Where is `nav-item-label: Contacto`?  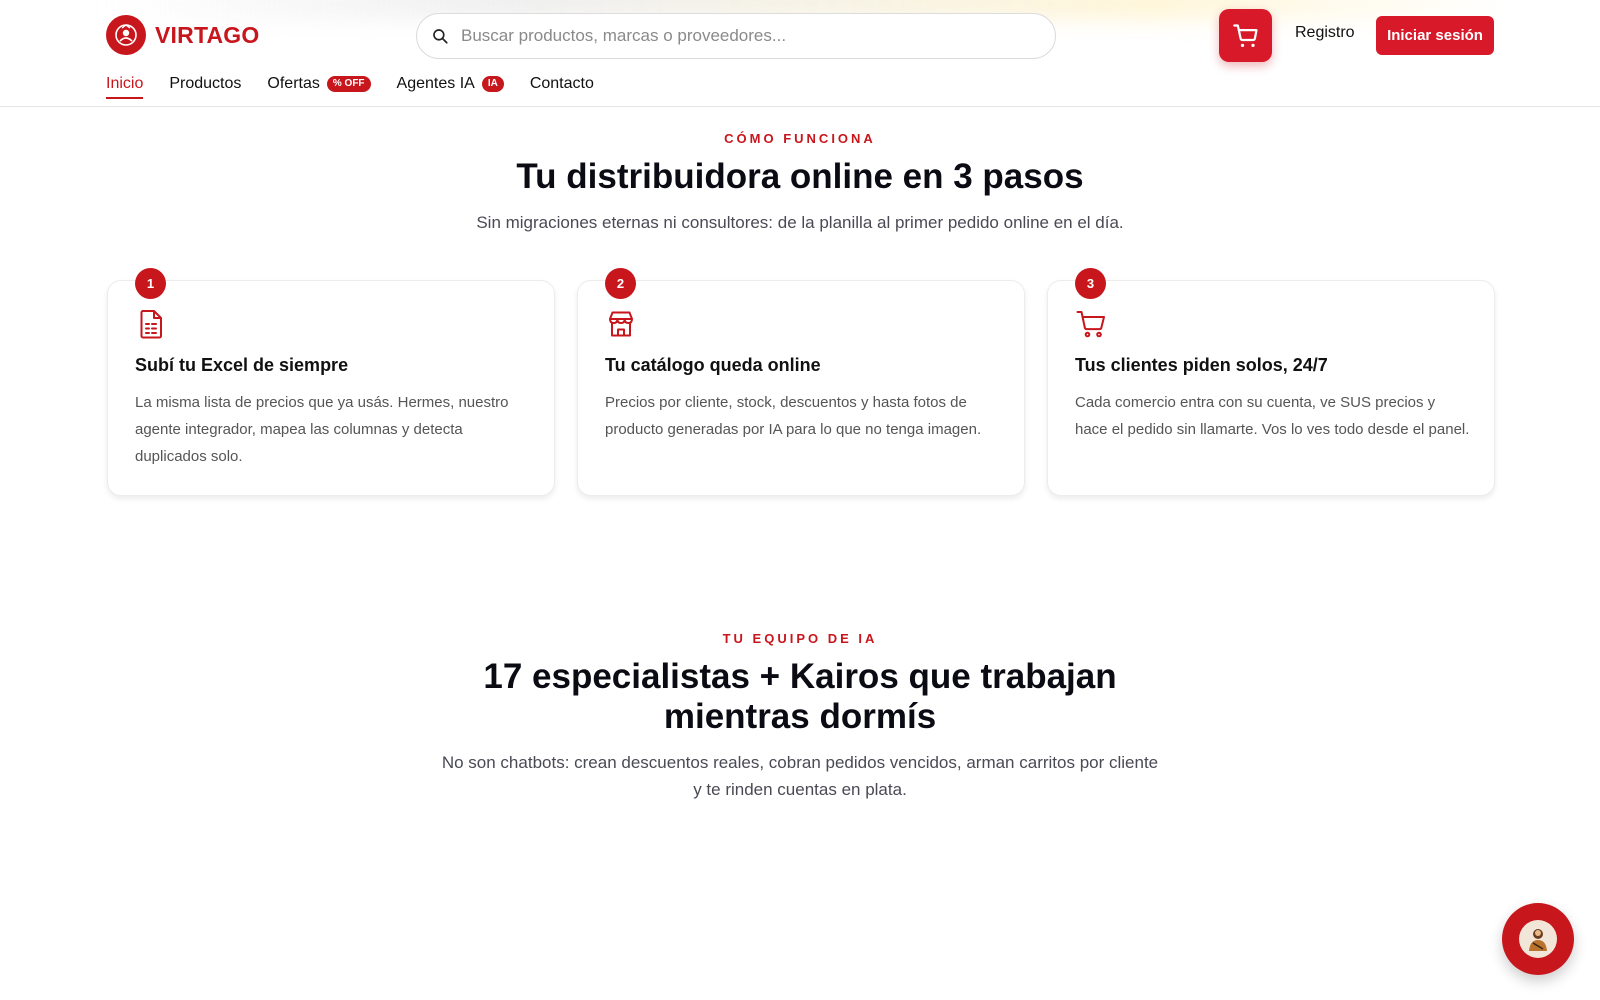 nav-item-label: Contacto is located at coordinates (561, 83).